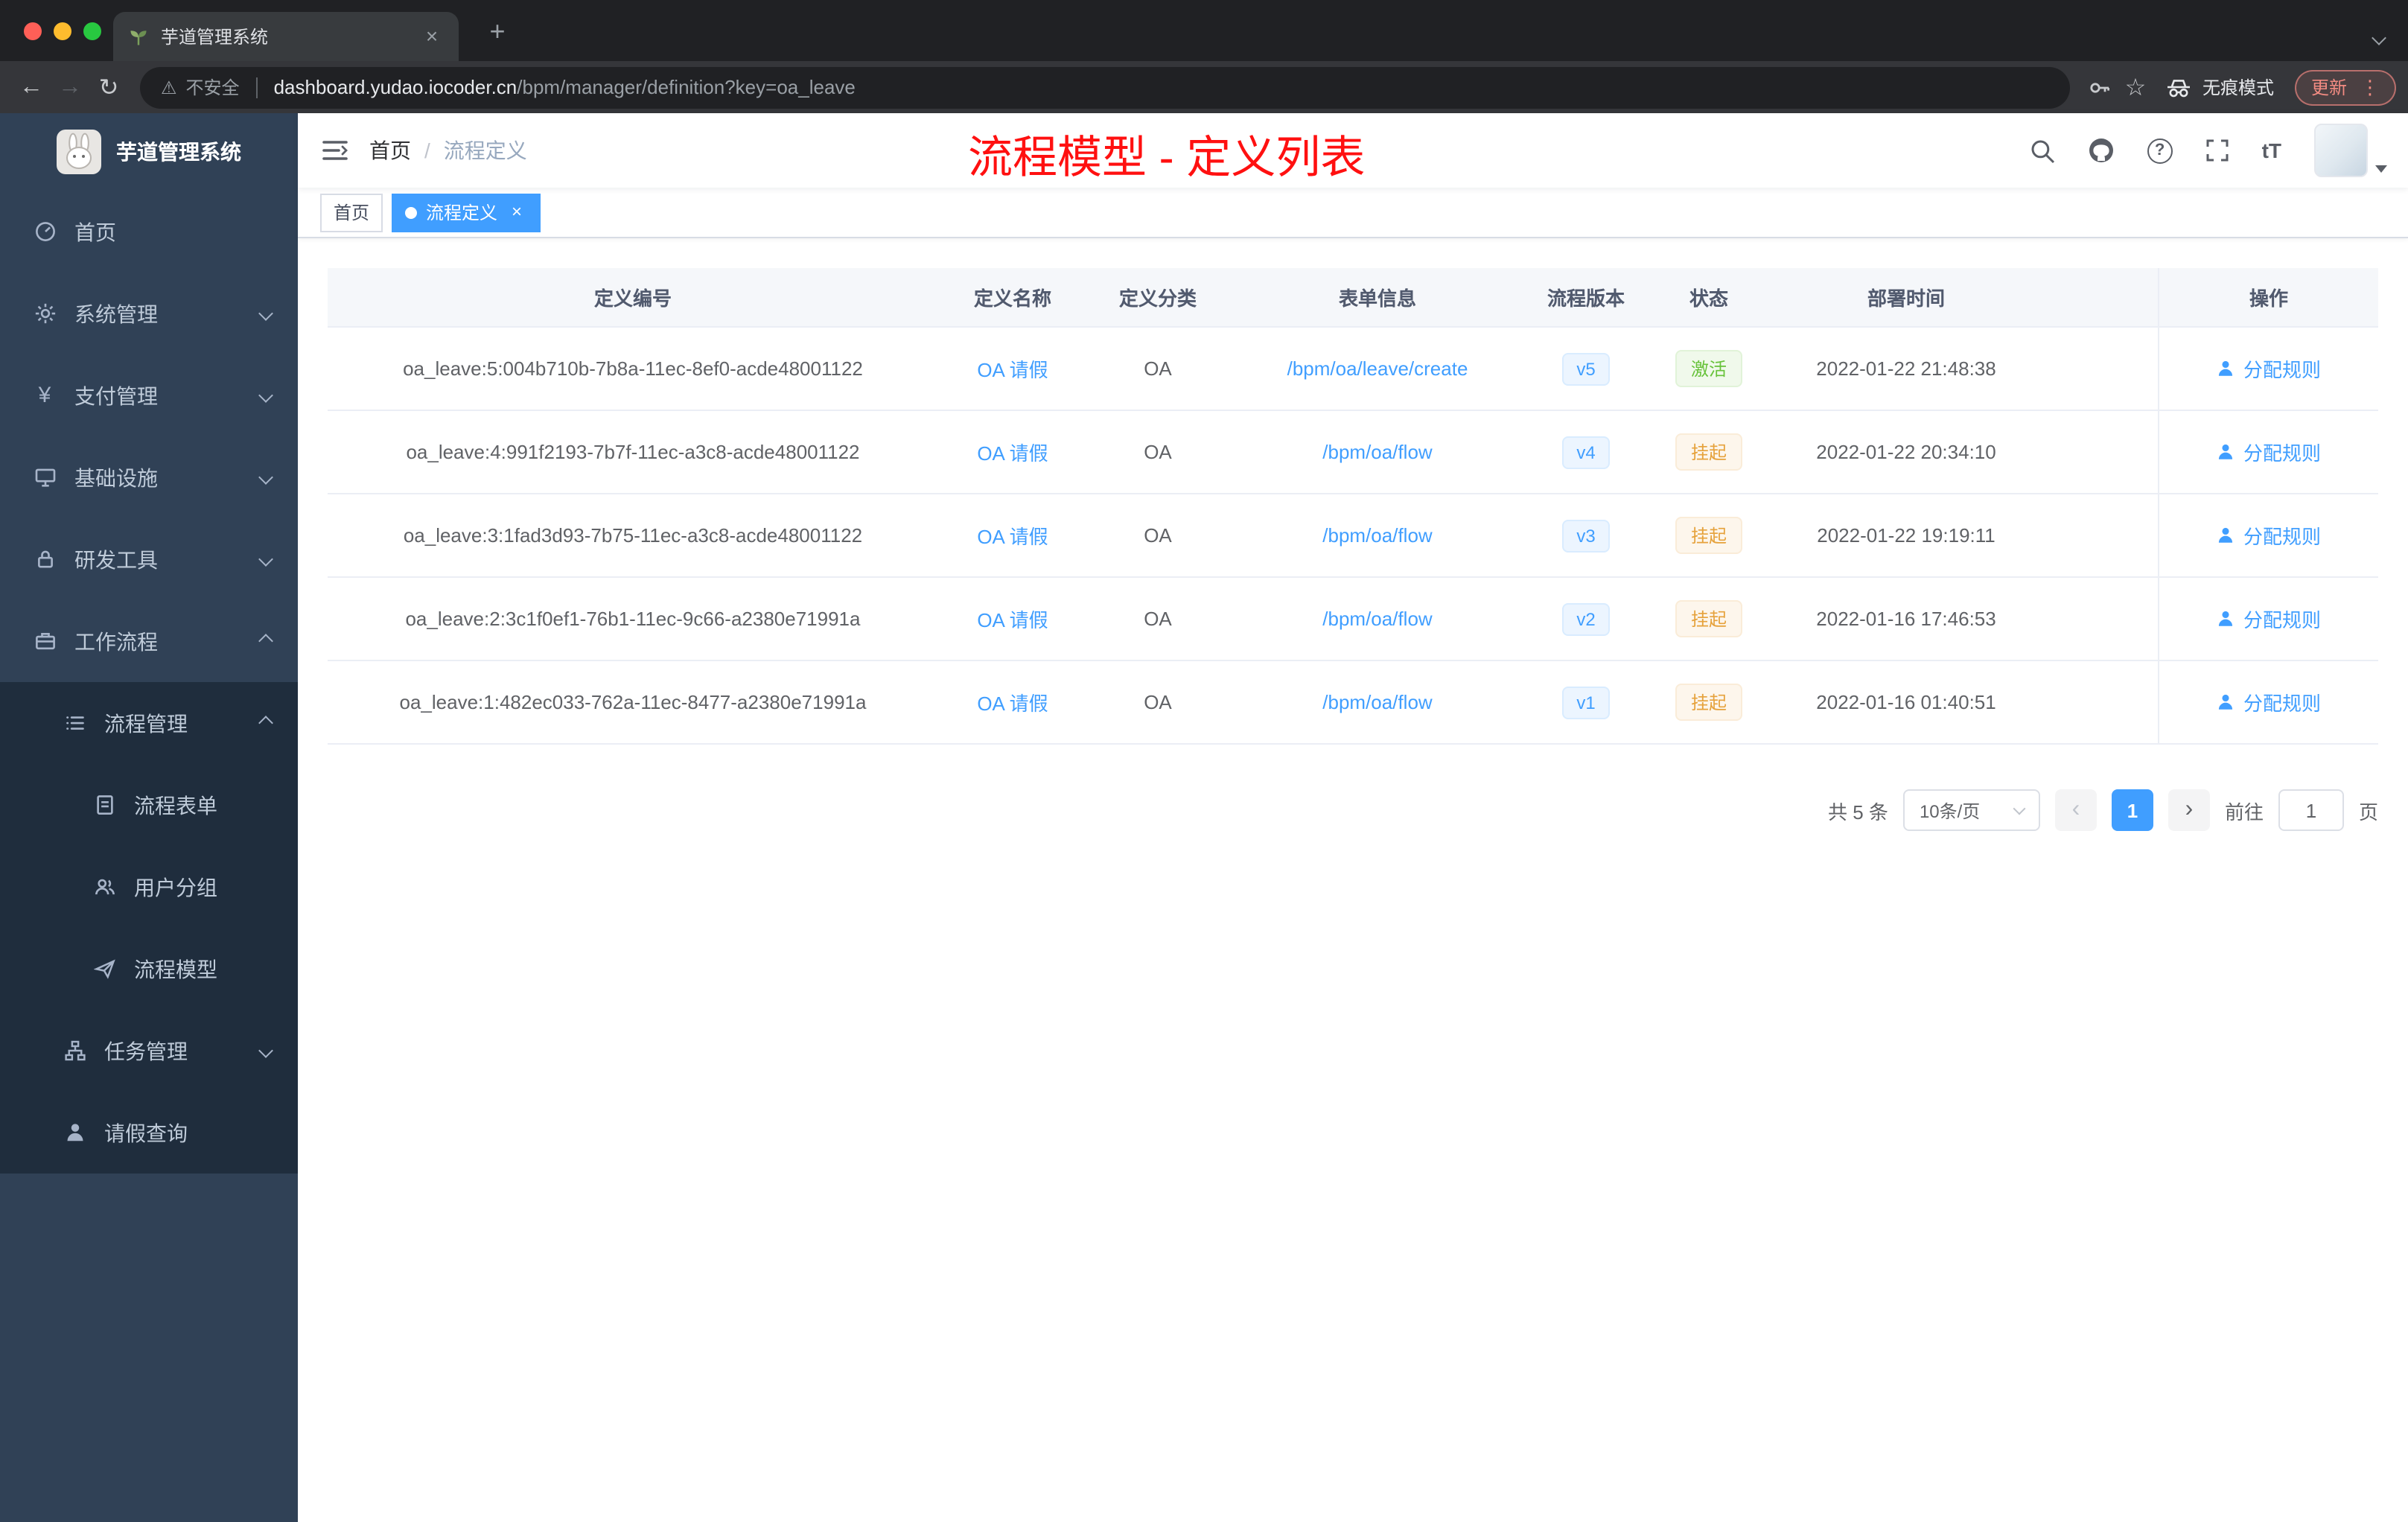 The width and height of the screenshot is (2408, 1522). Describe the element at coordinates (1586, 618) in the screenshot. I see `version-badge: v2` at that location.